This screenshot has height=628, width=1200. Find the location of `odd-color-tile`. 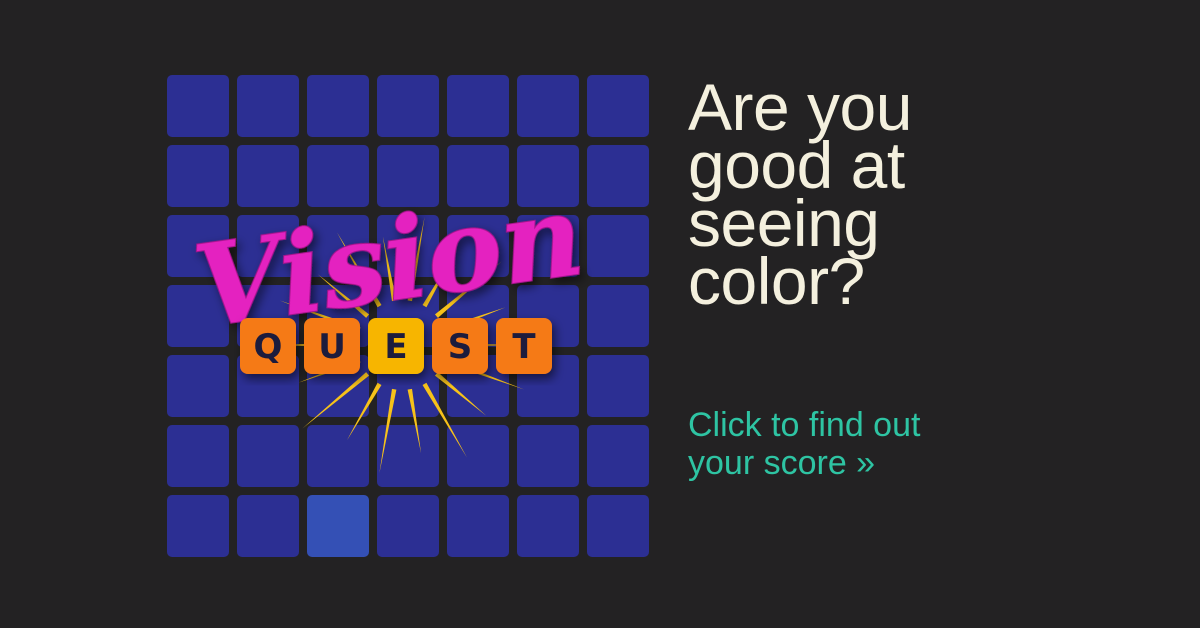

odd-color-tile is located at coordinates (338, 526).